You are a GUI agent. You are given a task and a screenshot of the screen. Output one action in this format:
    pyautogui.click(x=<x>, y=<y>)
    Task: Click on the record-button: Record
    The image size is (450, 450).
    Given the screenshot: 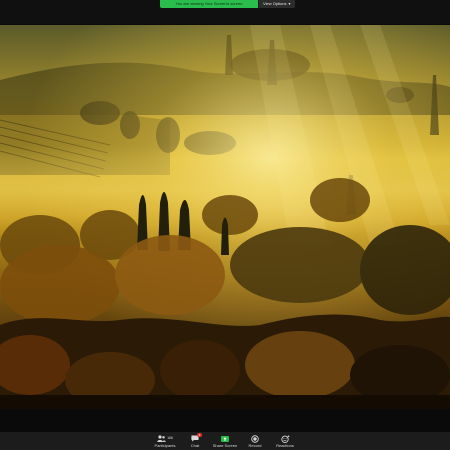 What is the action you would take?
    pyautogui.click(x=255, y=441)
    